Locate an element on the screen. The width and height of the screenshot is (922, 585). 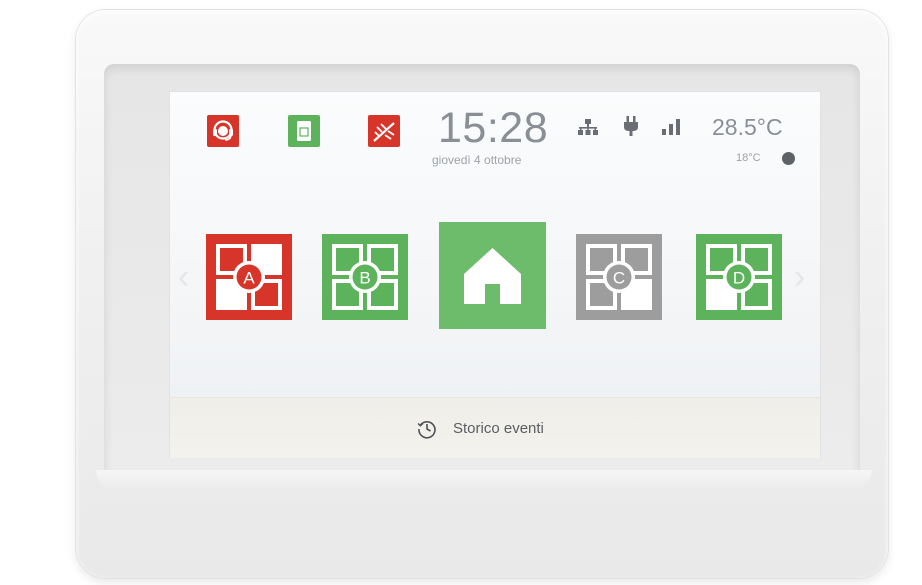
event-history-label: Storico eventi is located at coordinates (498, 428).